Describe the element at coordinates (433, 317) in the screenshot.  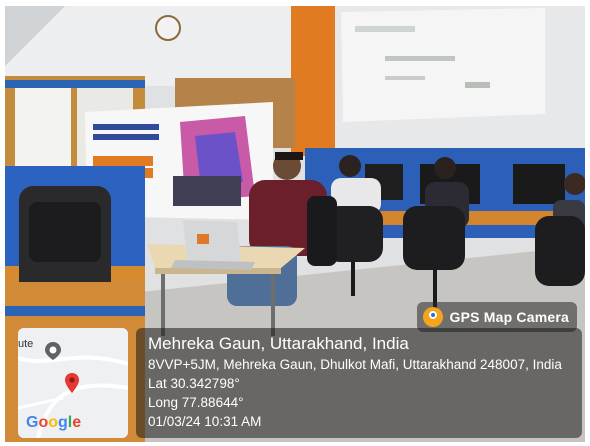
I see `gps-map-camera-logo-icon` at that location.